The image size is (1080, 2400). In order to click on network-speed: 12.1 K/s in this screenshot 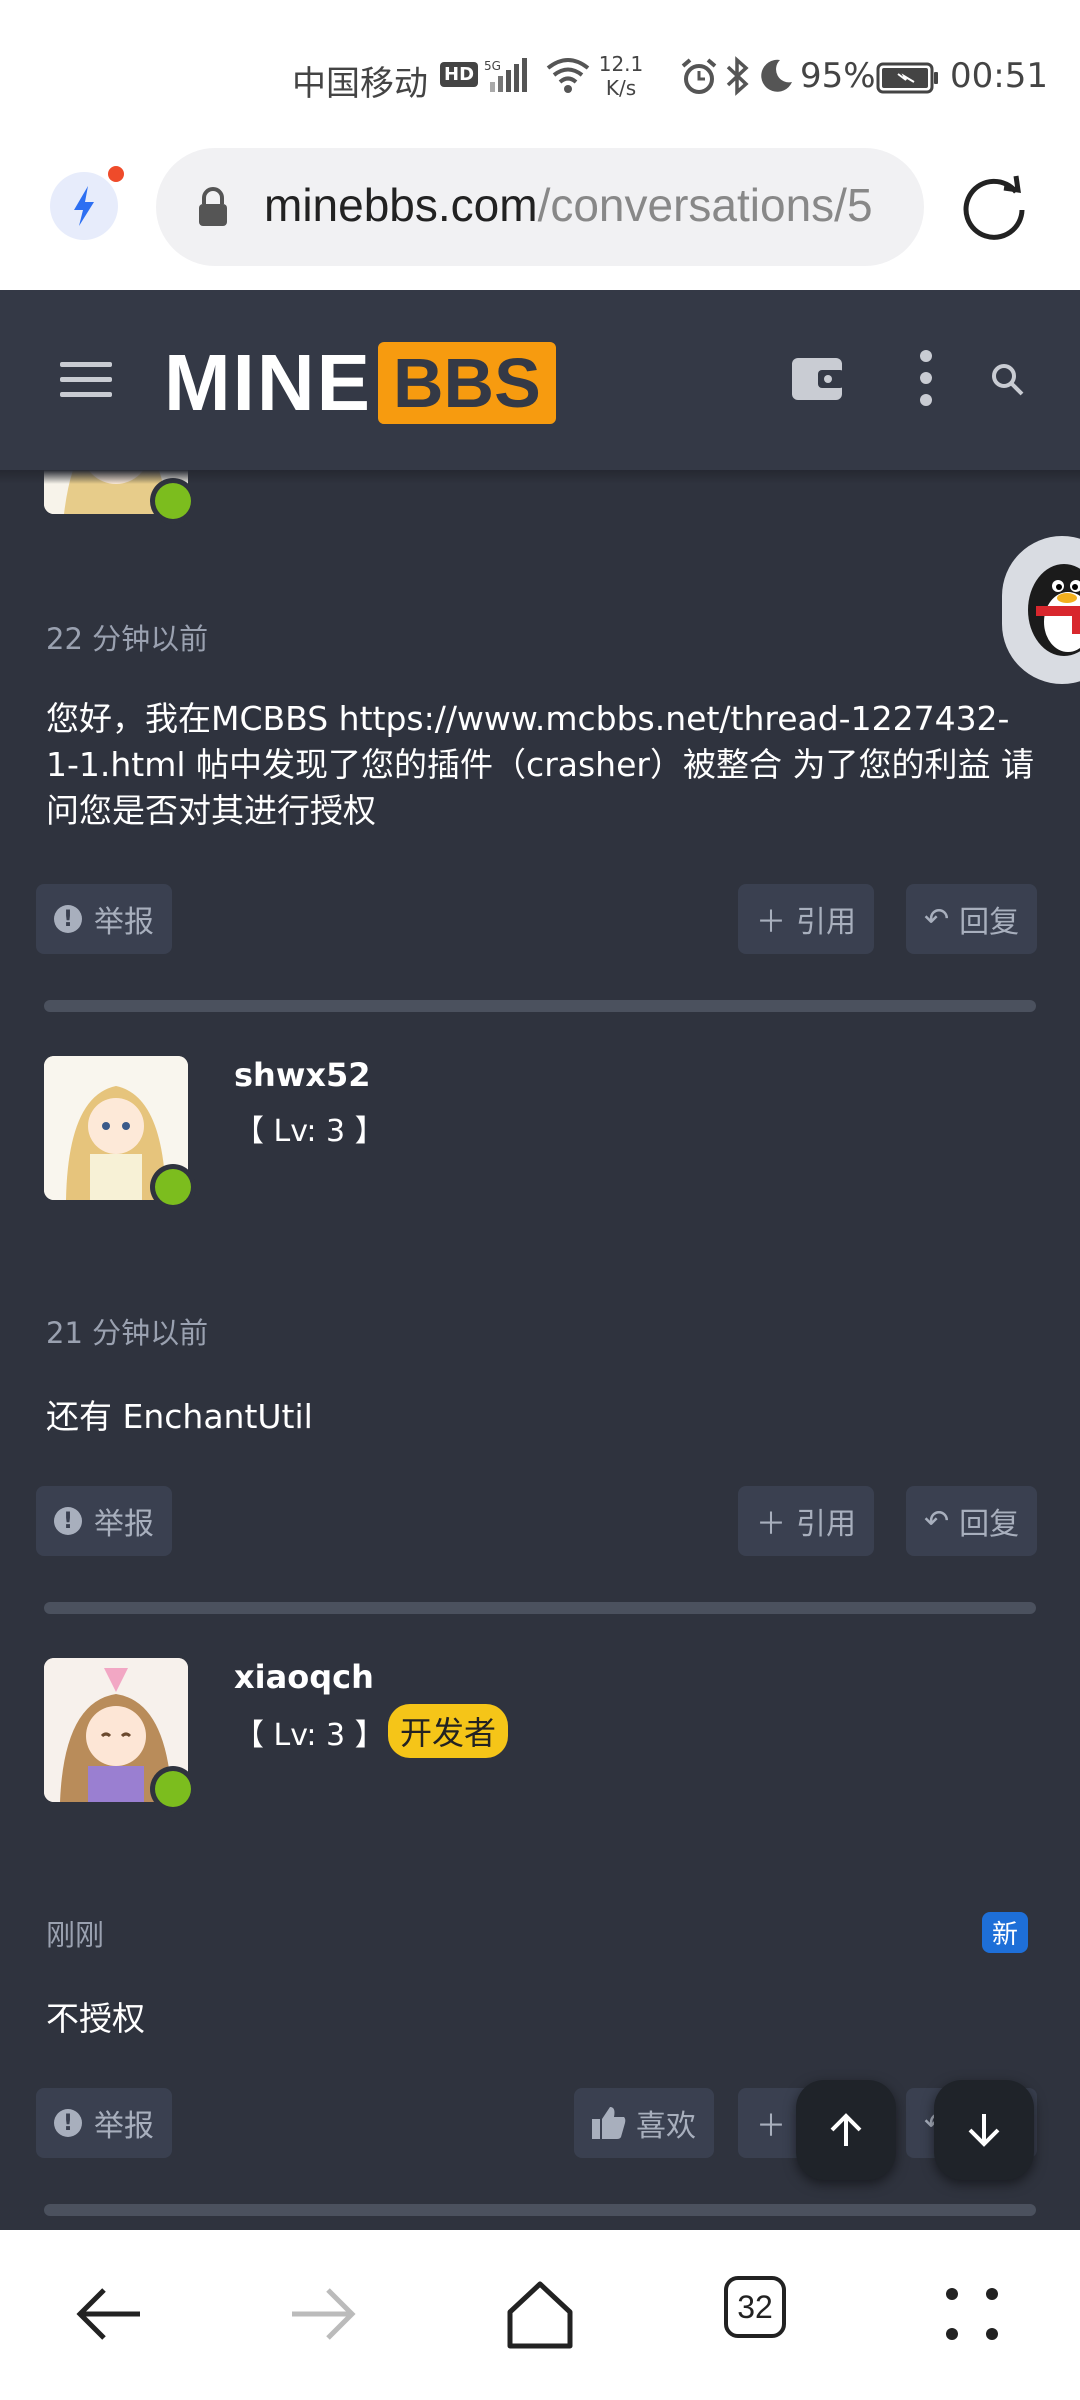, I will do `click(621, 76)`.